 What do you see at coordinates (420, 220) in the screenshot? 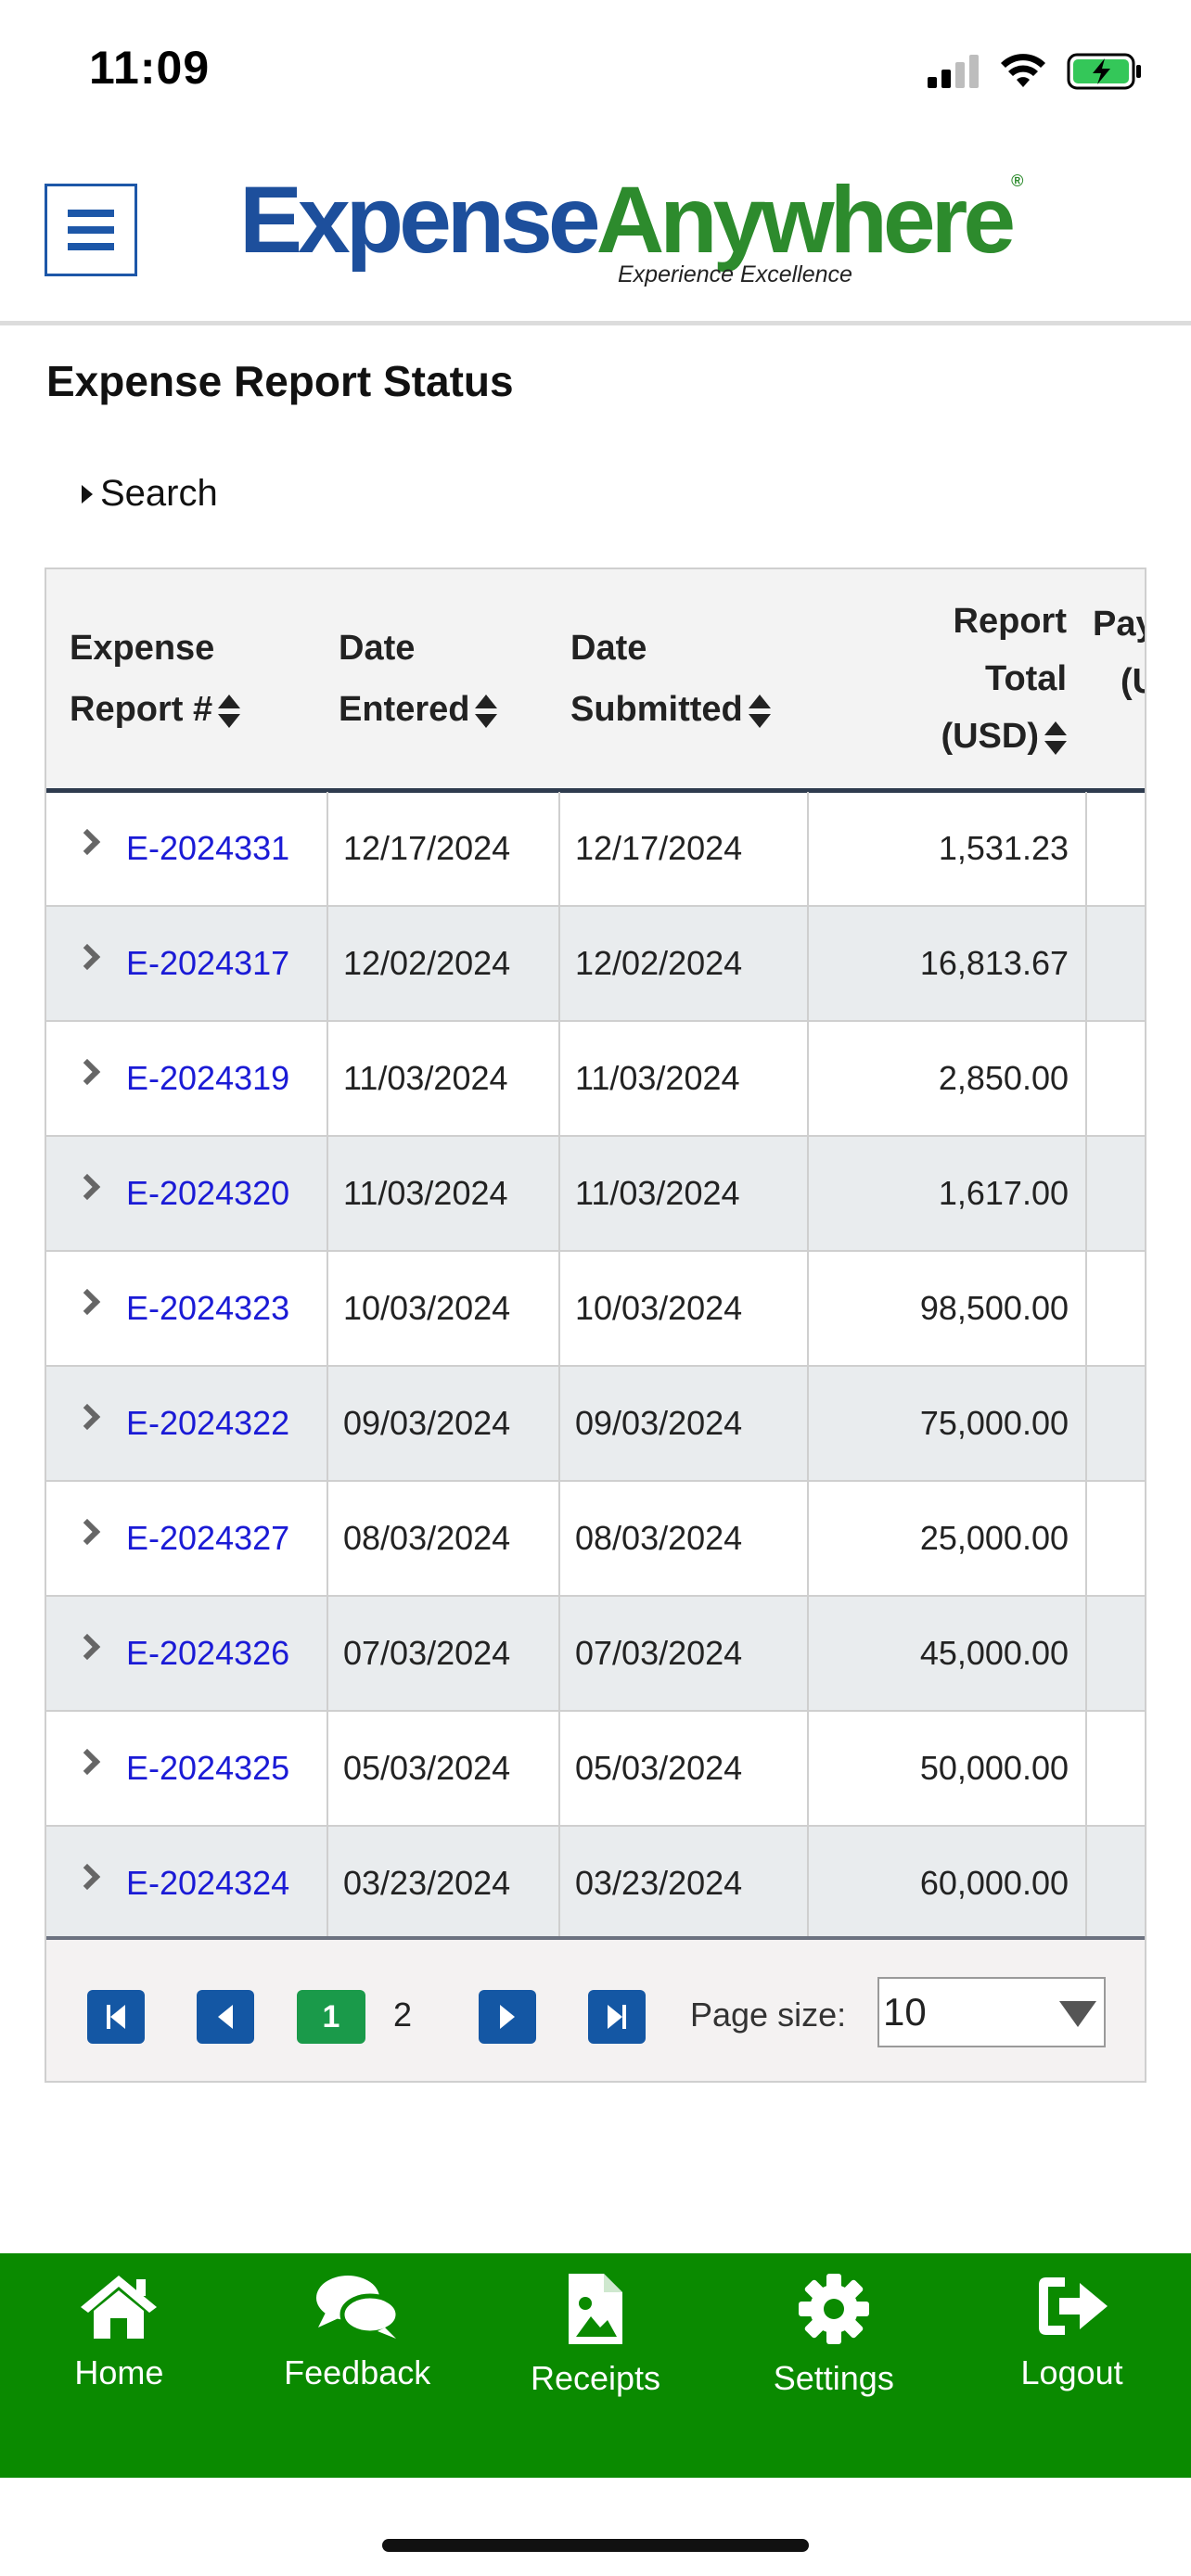
I see `logo-word-expense: Expense` at bounding box center [420, 220].